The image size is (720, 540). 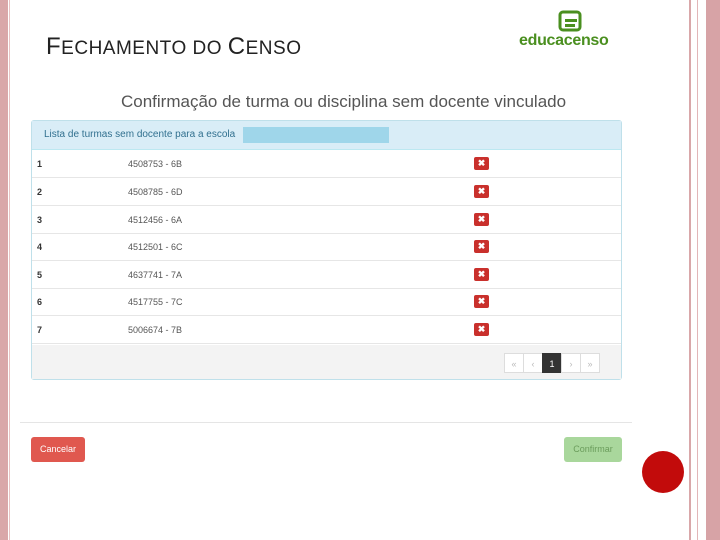 I want to click on current-page-button: 1, so click(x=552, y=363).